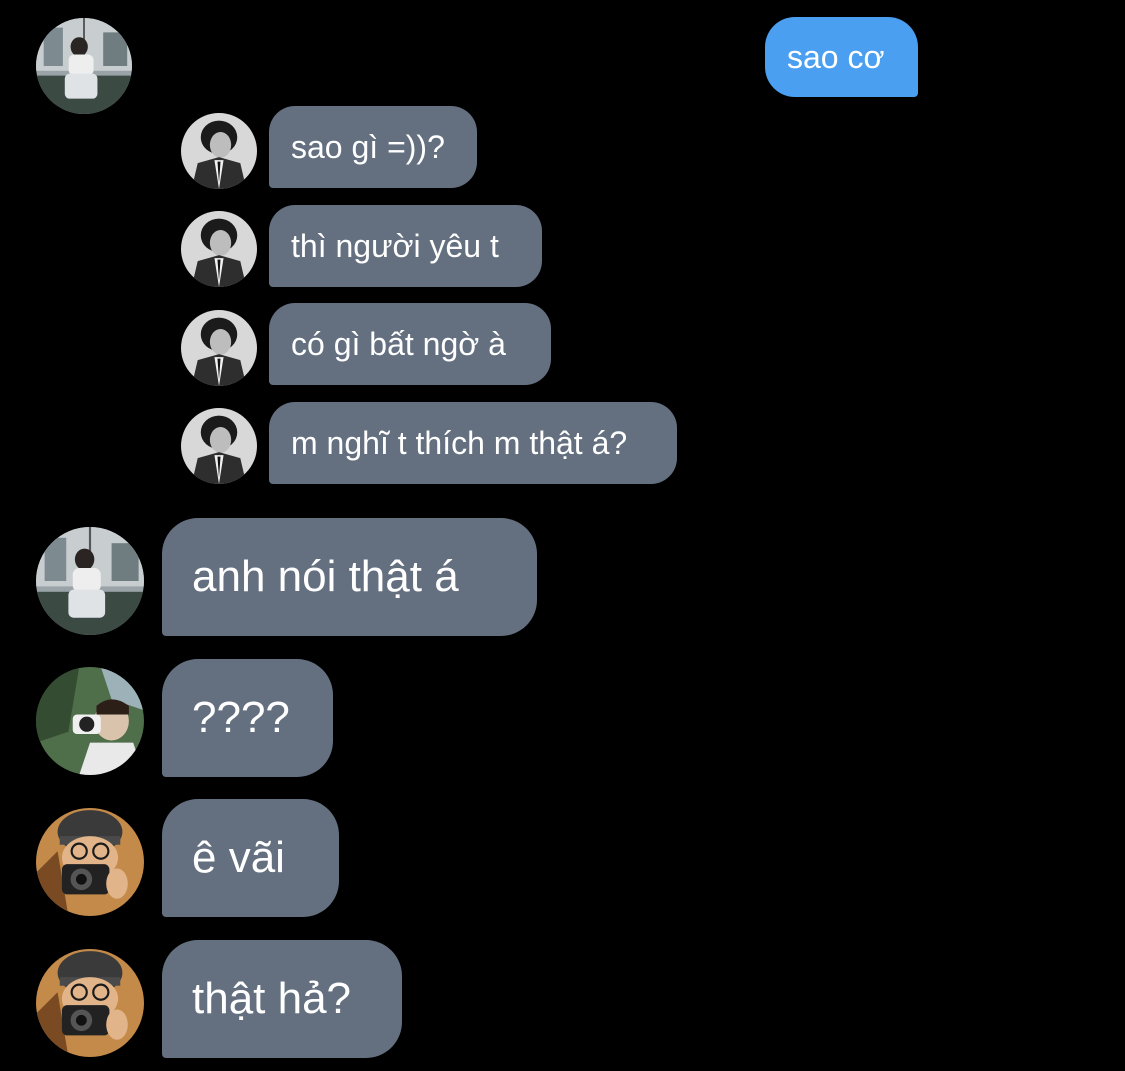 This screenshot has width=1125, height=1071. I want to click on avatar-camera-outdoor, so click(90, 721).